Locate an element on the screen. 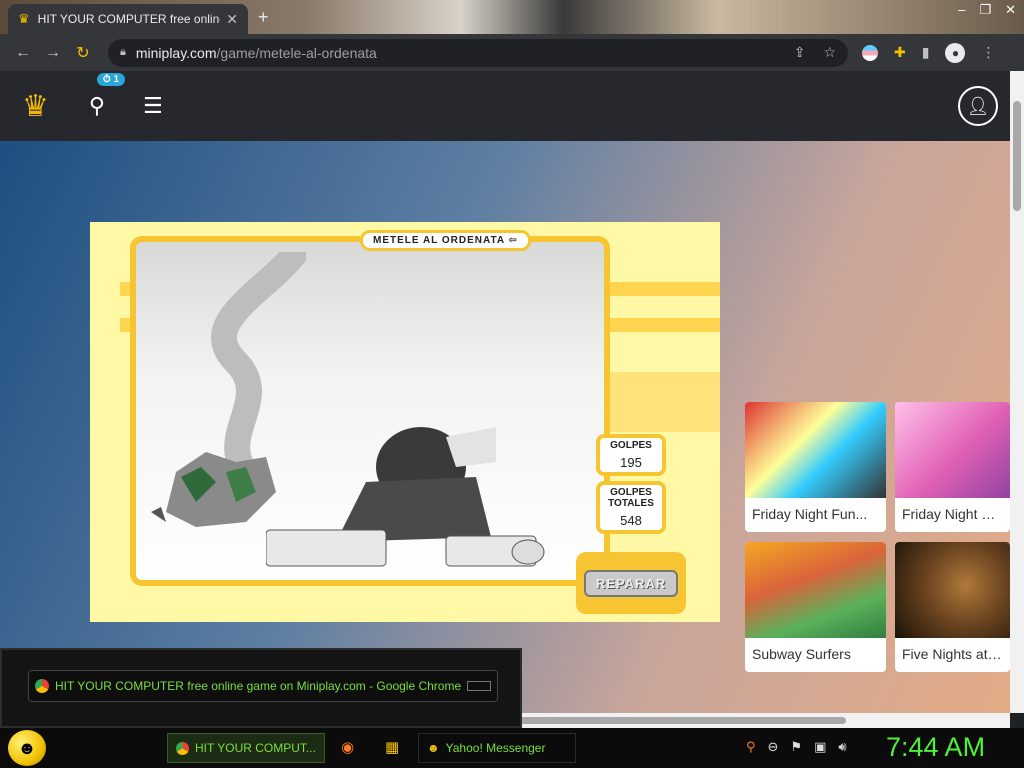  horizontal-scroll-thumb is located at coordinates (683, 720).